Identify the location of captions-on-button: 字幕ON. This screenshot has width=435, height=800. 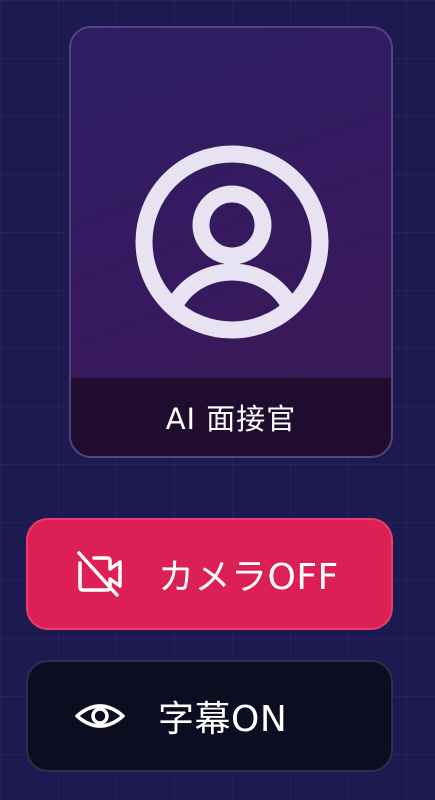
(209, 716).